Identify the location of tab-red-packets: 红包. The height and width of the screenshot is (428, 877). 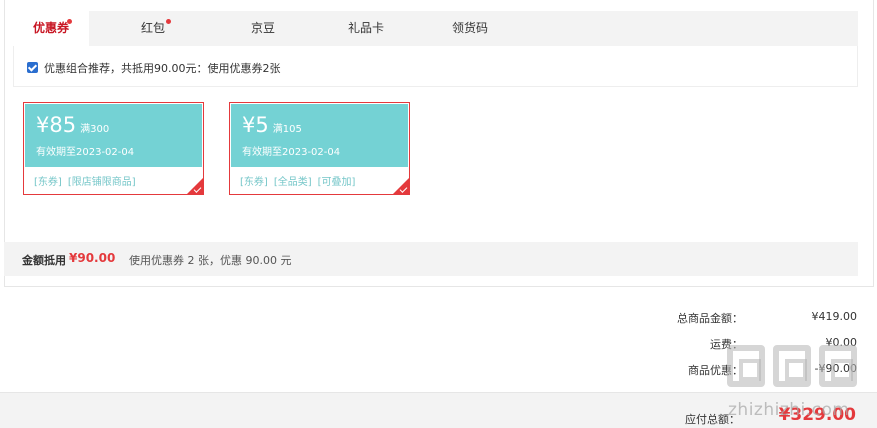
(153, 28).